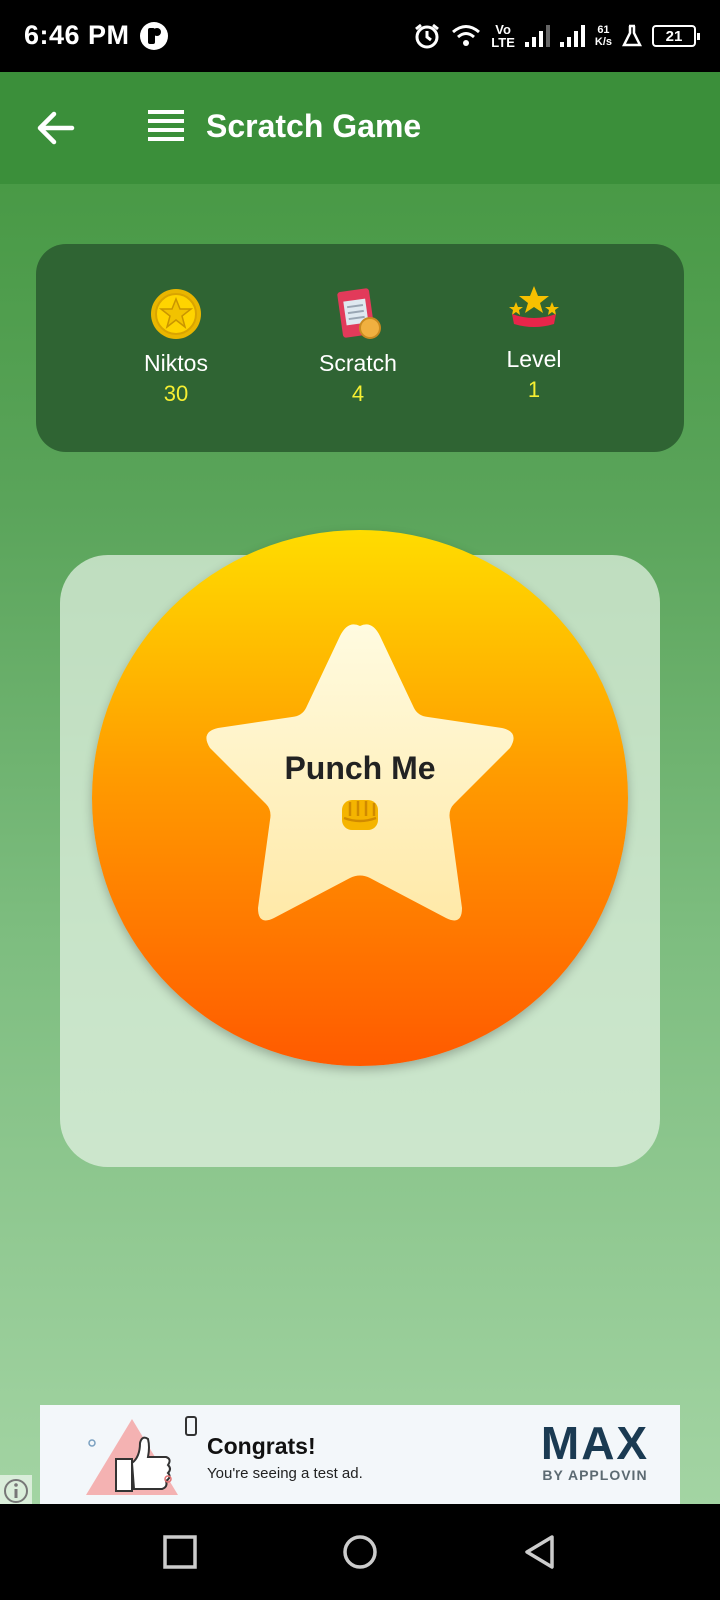  I want to click on square-icon, so click(180, 1552).